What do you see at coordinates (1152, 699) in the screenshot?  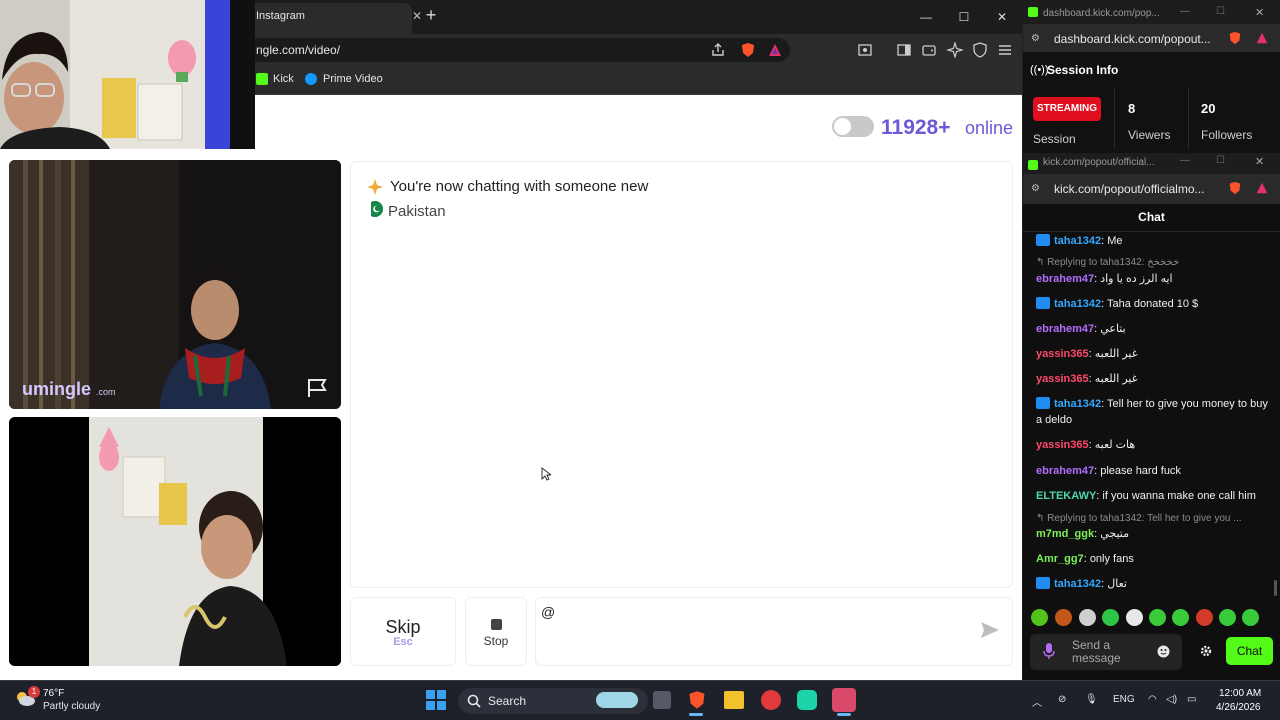 I see `wifi-icon: ◠` at bounding box center [1152, 699].